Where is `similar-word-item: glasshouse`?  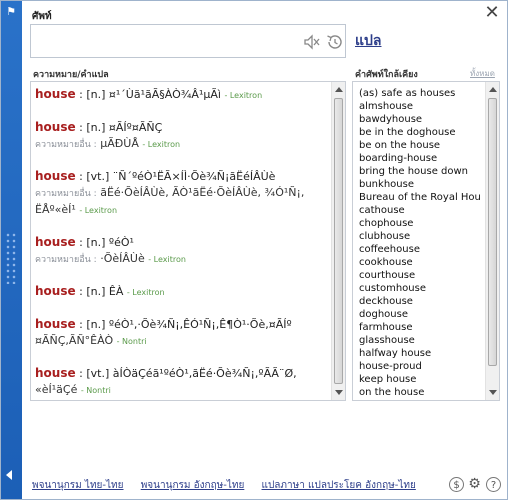
similar-word-item: glasshouse is located at coordinates (420, 340).